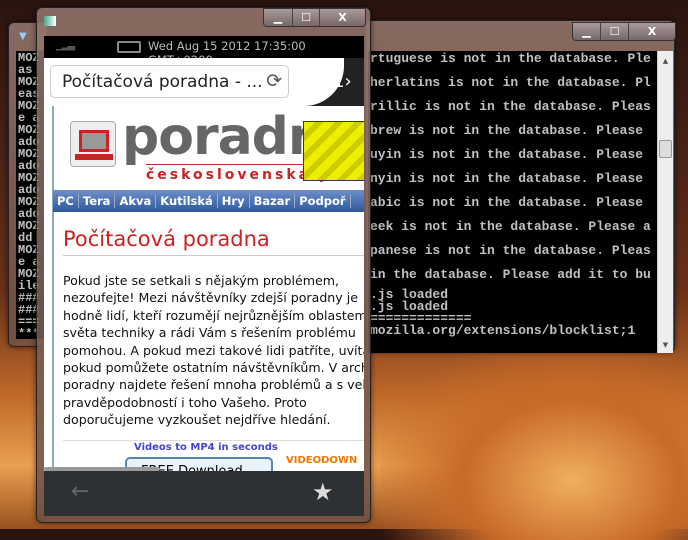 This screenshot has width=688, height=540. Describe the element at coordinates (23, 36) in the screenshot. I see `app-icon: ▼` at that location.